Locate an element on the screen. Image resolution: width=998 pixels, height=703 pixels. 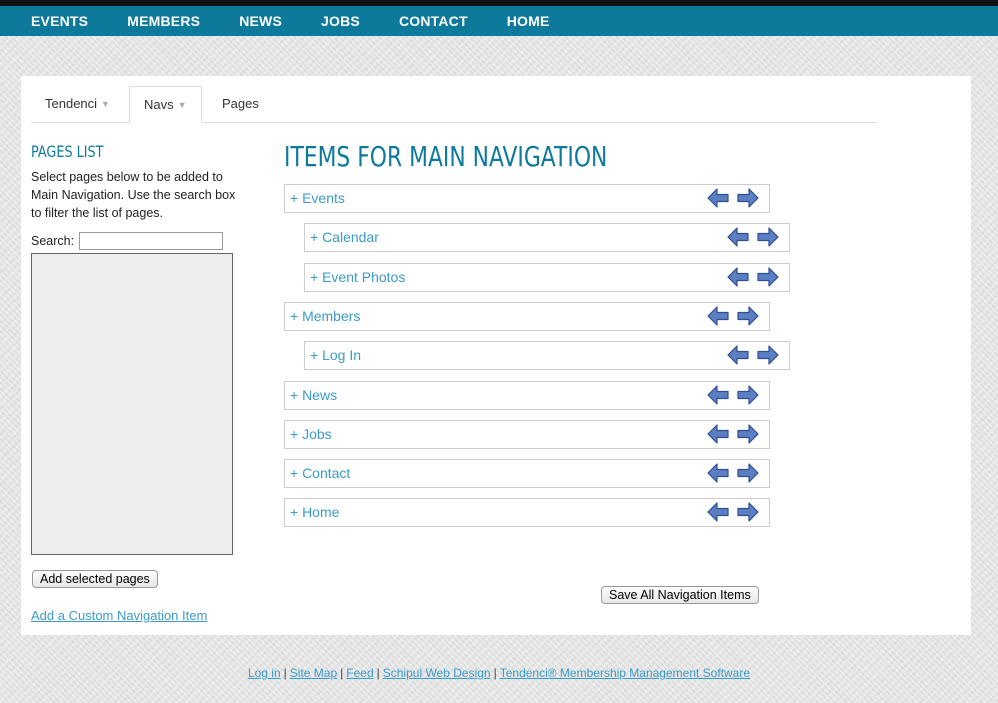
add-custom-nav-item-link: Add a Custom Navigation Item is located at coordinates (119, 615).